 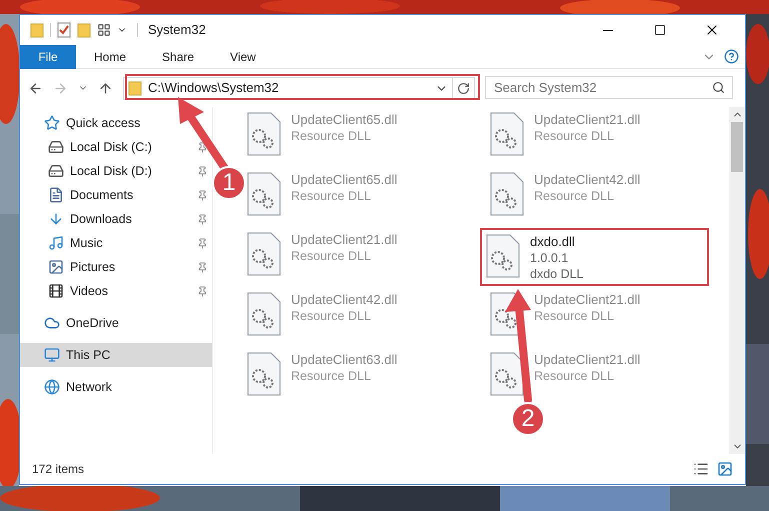 I want to click on monitor-icon, so click(x=52, y=355).